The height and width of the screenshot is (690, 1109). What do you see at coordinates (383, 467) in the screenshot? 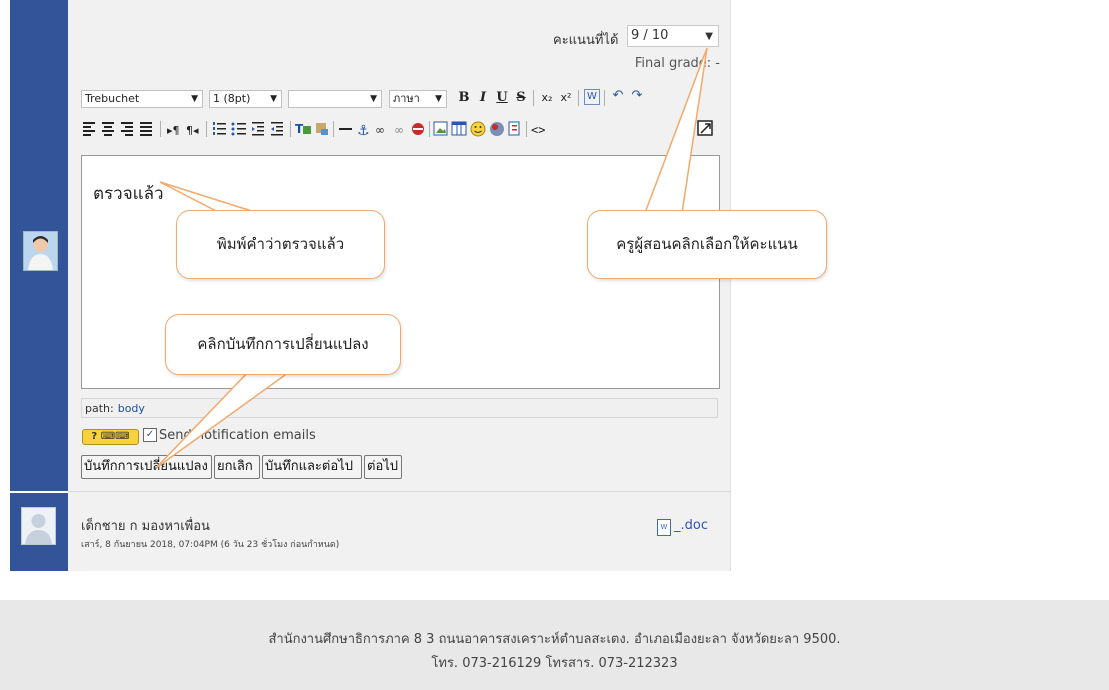
I see `next-button: ต่อไป` at bounding box center [383, 467].